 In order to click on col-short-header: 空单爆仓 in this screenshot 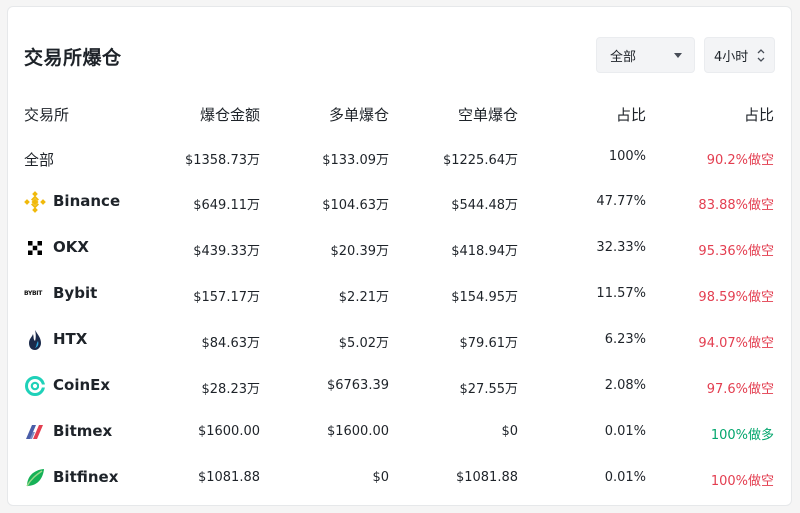, I will do `click(487, 115)`.